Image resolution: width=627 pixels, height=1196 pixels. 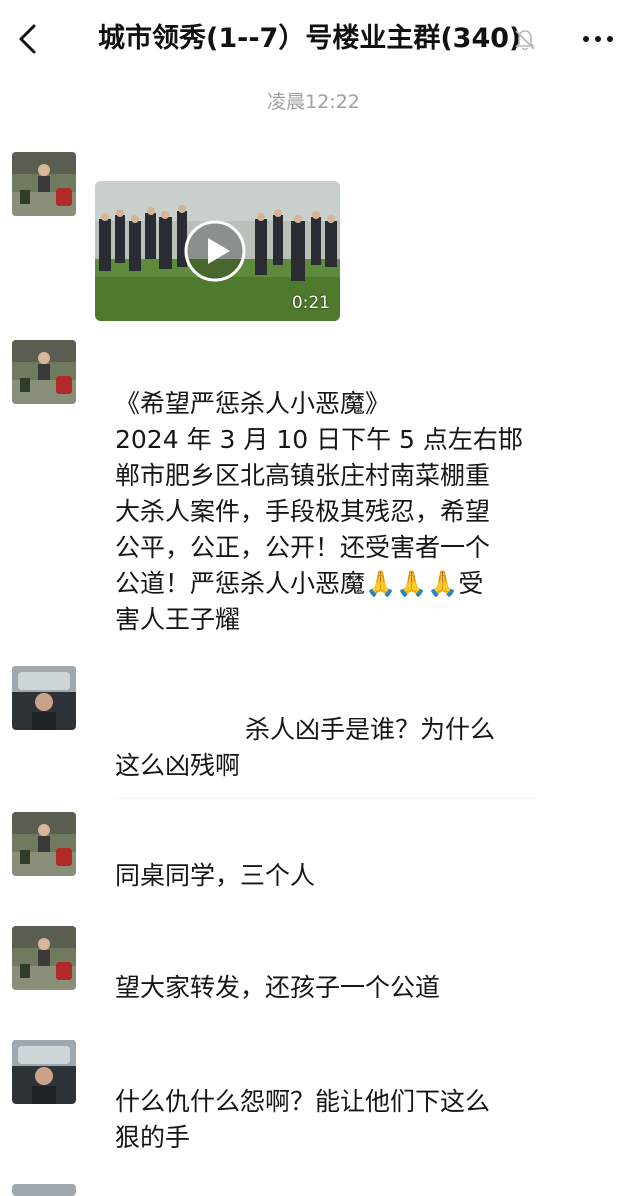 I want to click on video-duration: 0:21, so click(x=310, y=303).